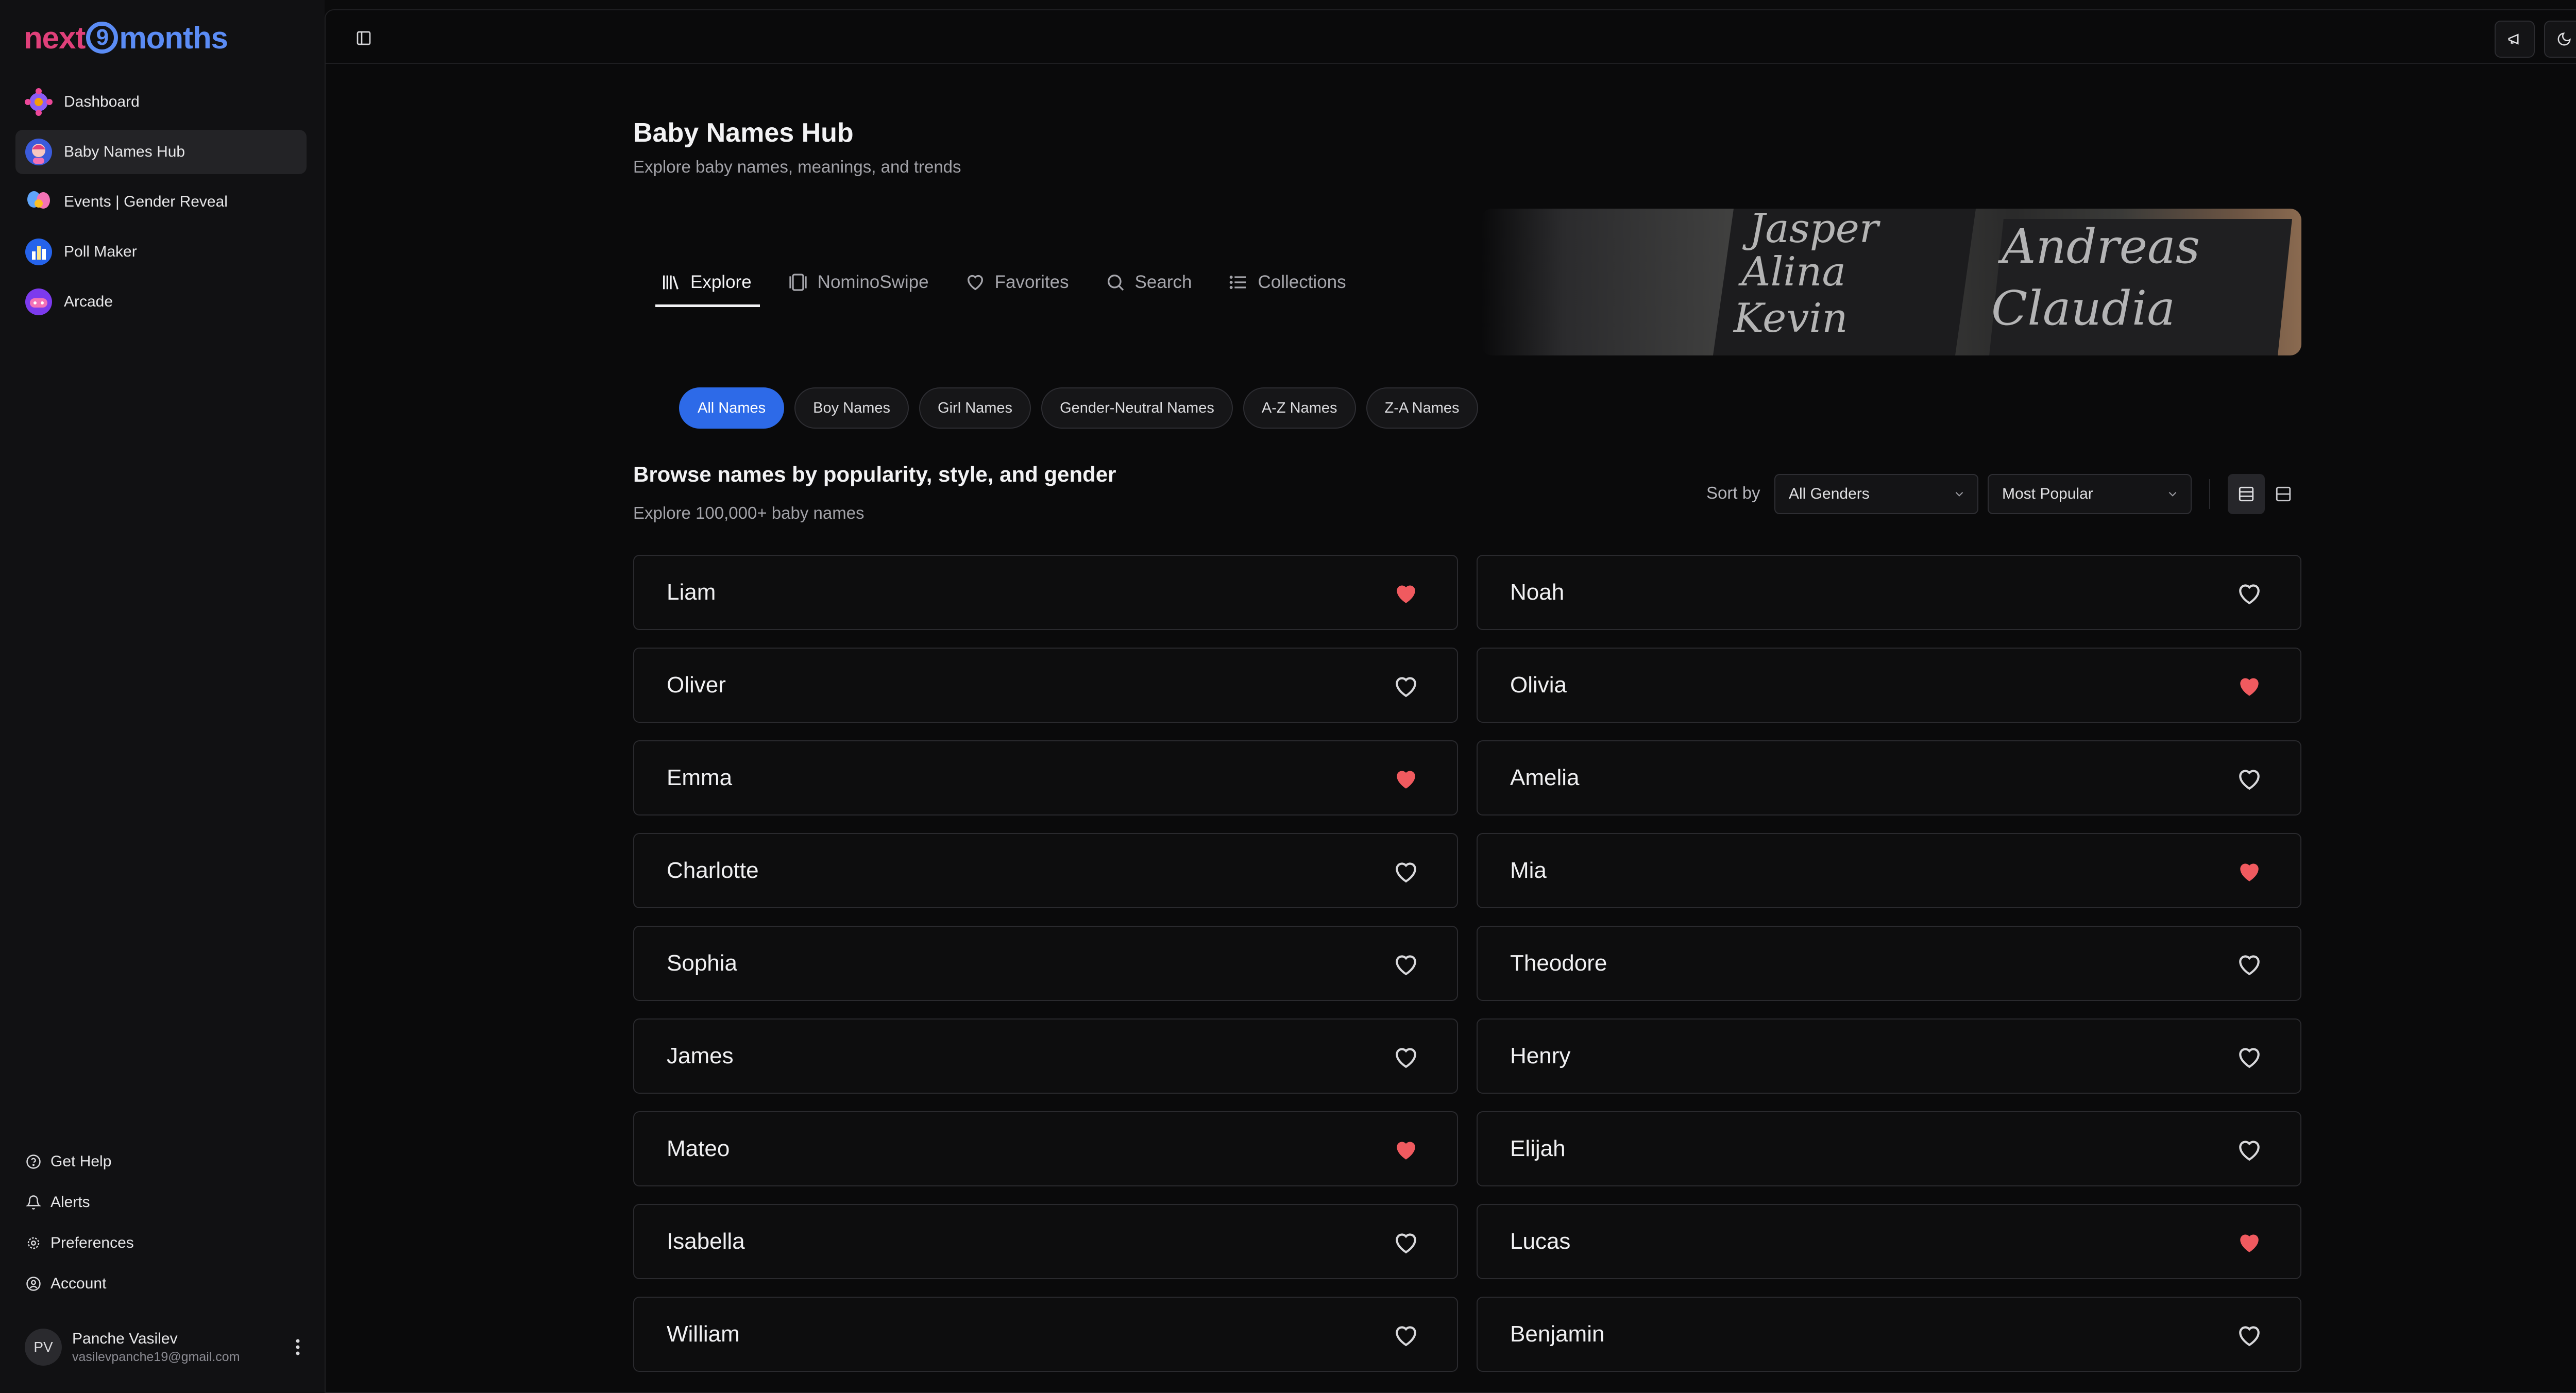 Image resolution: width=2576 pixels, height=1393 pixels. What do you see at coordinates (79, 1283) in the screenshot?
I see `sidebar-item-label: Account` at bounding box center [79, 1283].